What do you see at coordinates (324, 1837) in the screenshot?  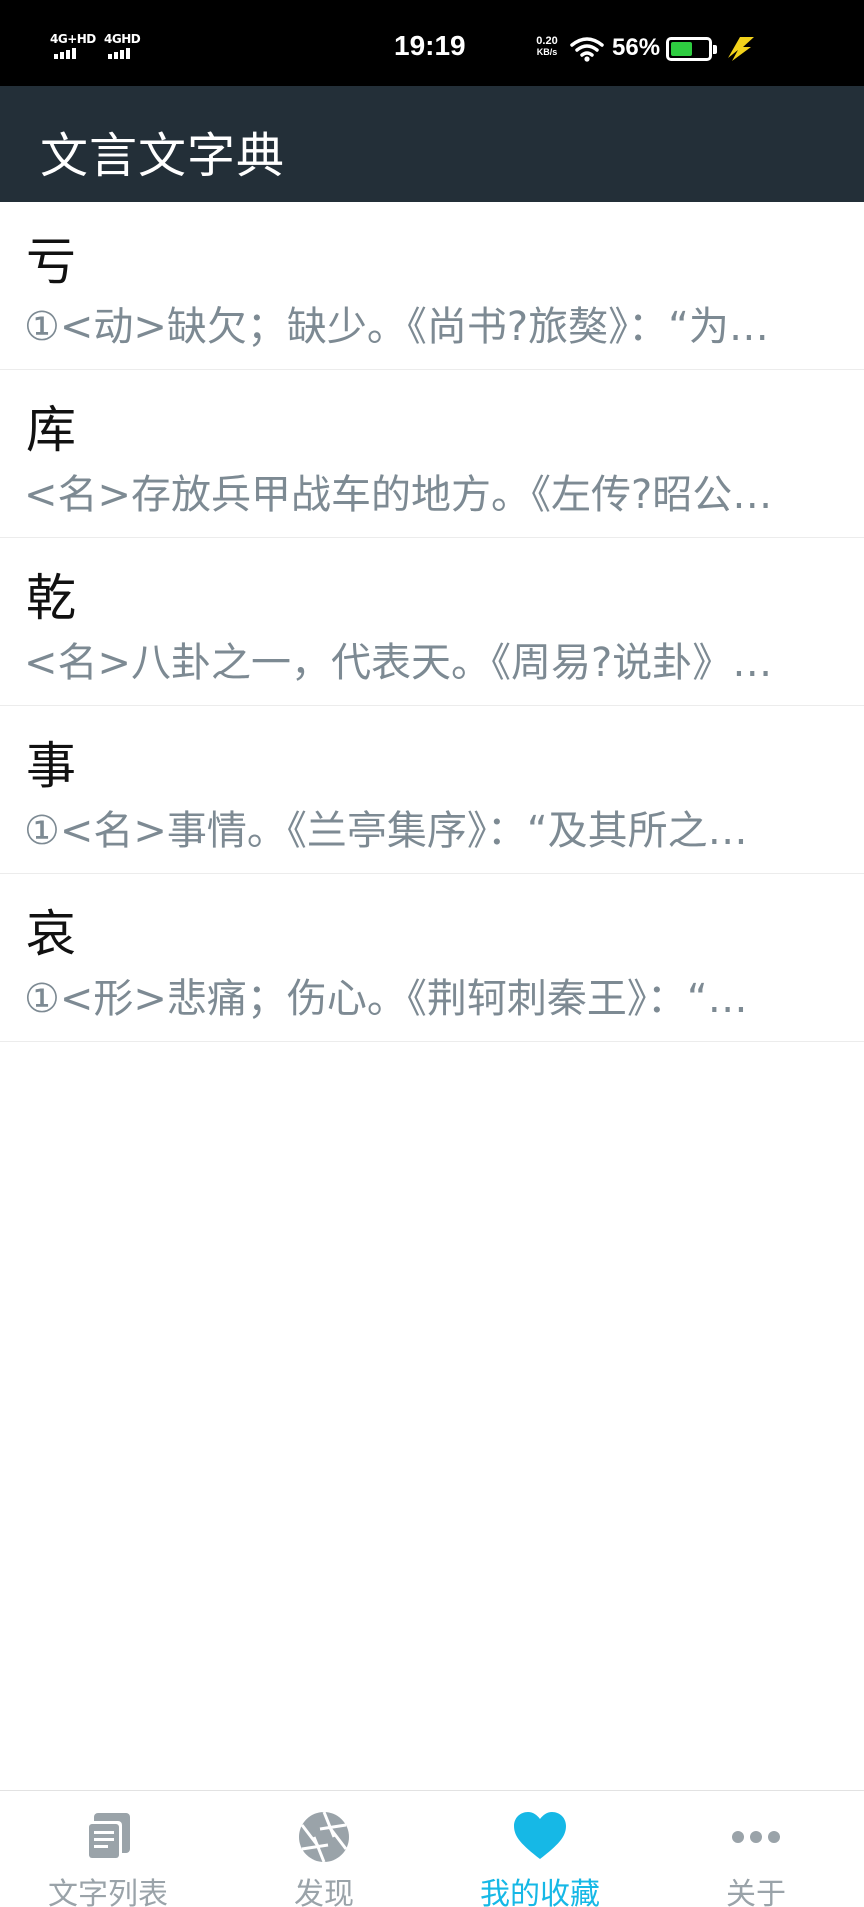 I see `aperture-icon` at bounding box center [324, 1837].